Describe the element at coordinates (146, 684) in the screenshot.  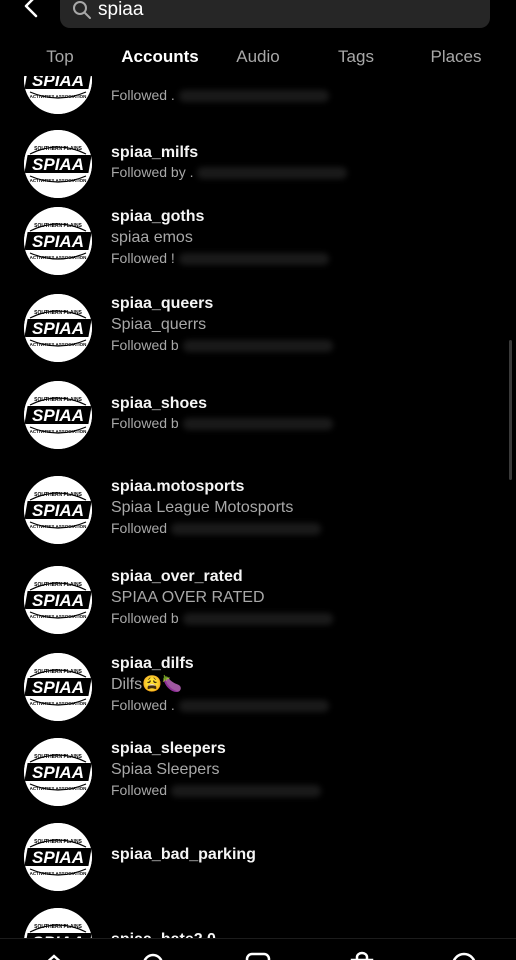
I see `full-name: Dilfs😩🍆` at that location.